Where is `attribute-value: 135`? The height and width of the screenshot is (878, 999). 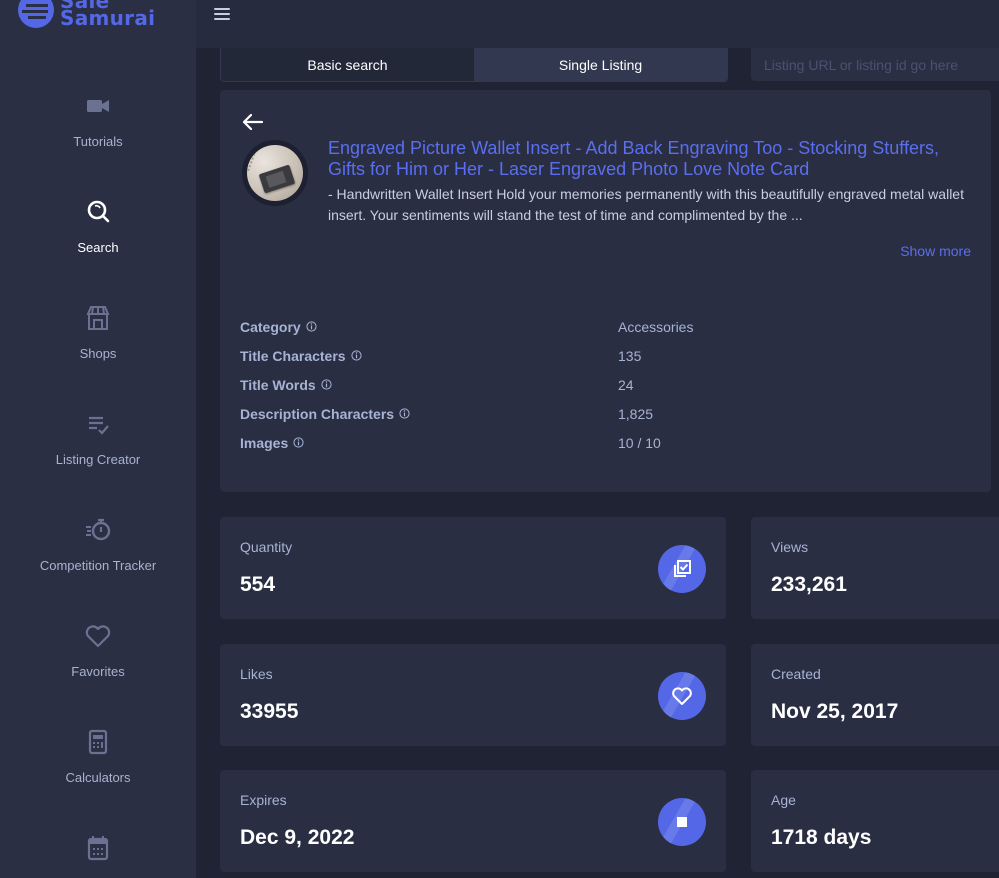 attribute-value: 135 is located at coordinates (630, 355).